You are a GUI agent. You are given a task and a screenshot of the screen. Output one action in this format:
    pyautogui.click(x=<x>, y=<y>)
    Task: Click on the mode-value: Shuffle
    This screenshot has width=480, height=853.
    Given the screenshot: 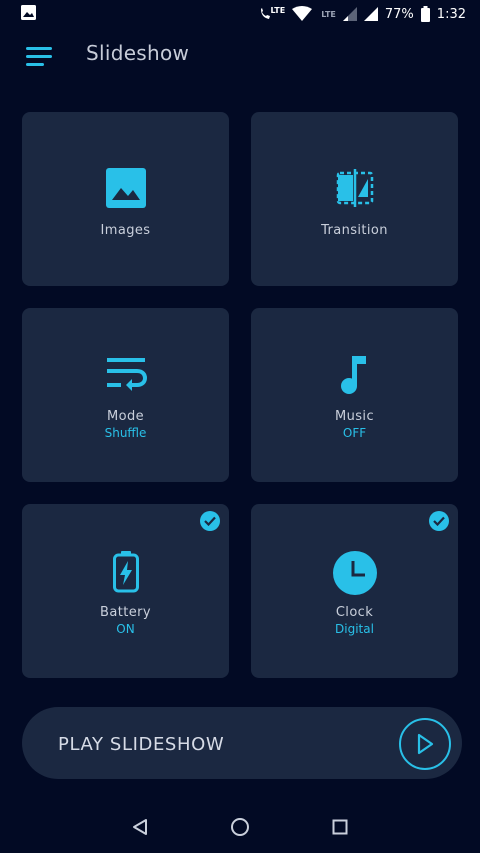 What is the action you would take?
    pyautogui.click(x=125, y=433)
    